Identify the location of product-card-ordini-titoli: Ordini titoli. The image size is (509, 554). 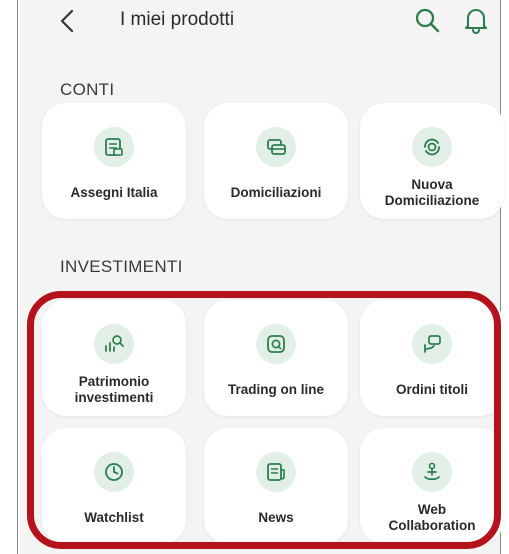
(432, 358).